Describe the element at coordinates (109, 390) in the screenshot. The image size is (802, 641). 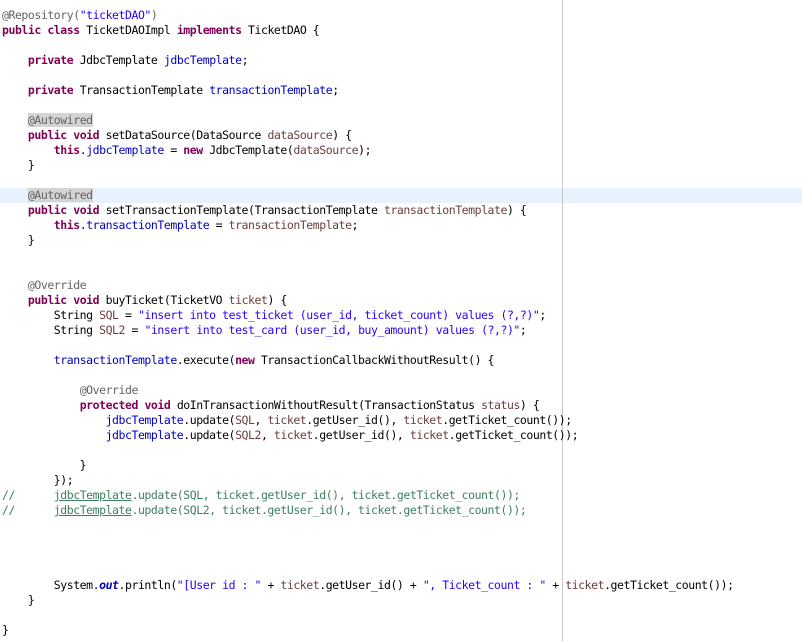
I see `code-token: @Override` at that location.